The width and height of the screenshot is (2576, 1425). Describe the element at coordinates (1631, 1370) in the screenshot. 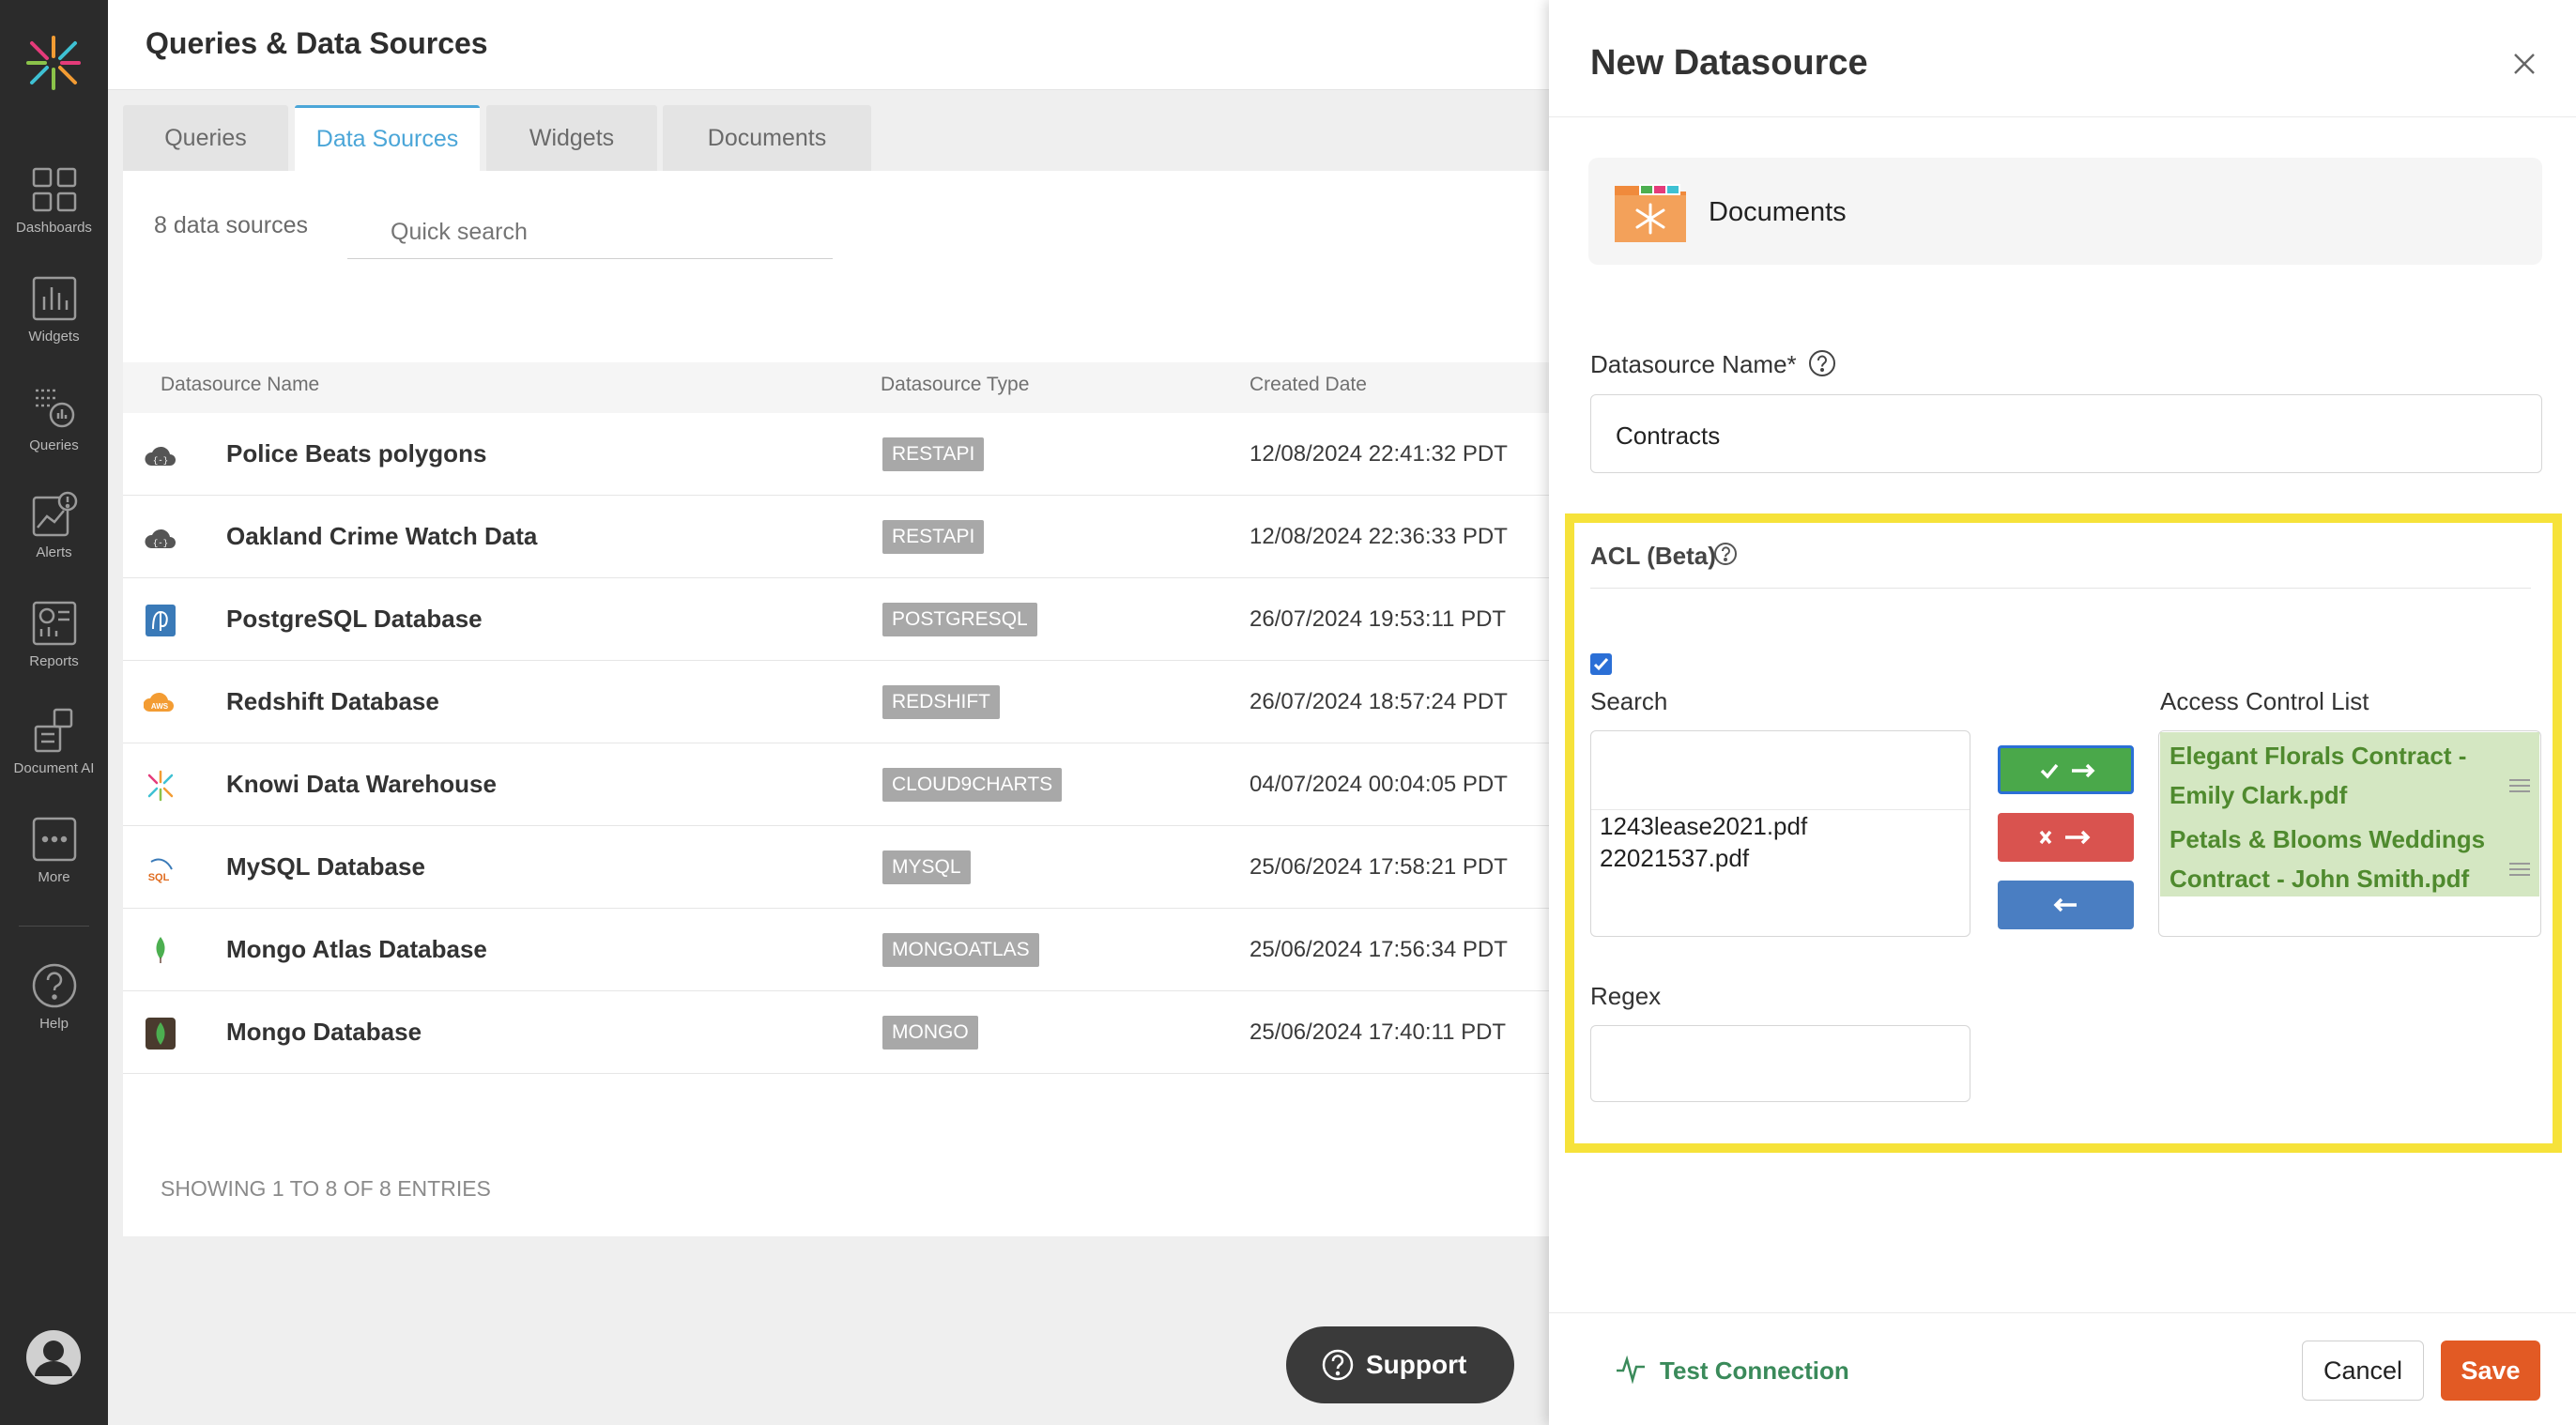

I see `pulse-icon` at that location.